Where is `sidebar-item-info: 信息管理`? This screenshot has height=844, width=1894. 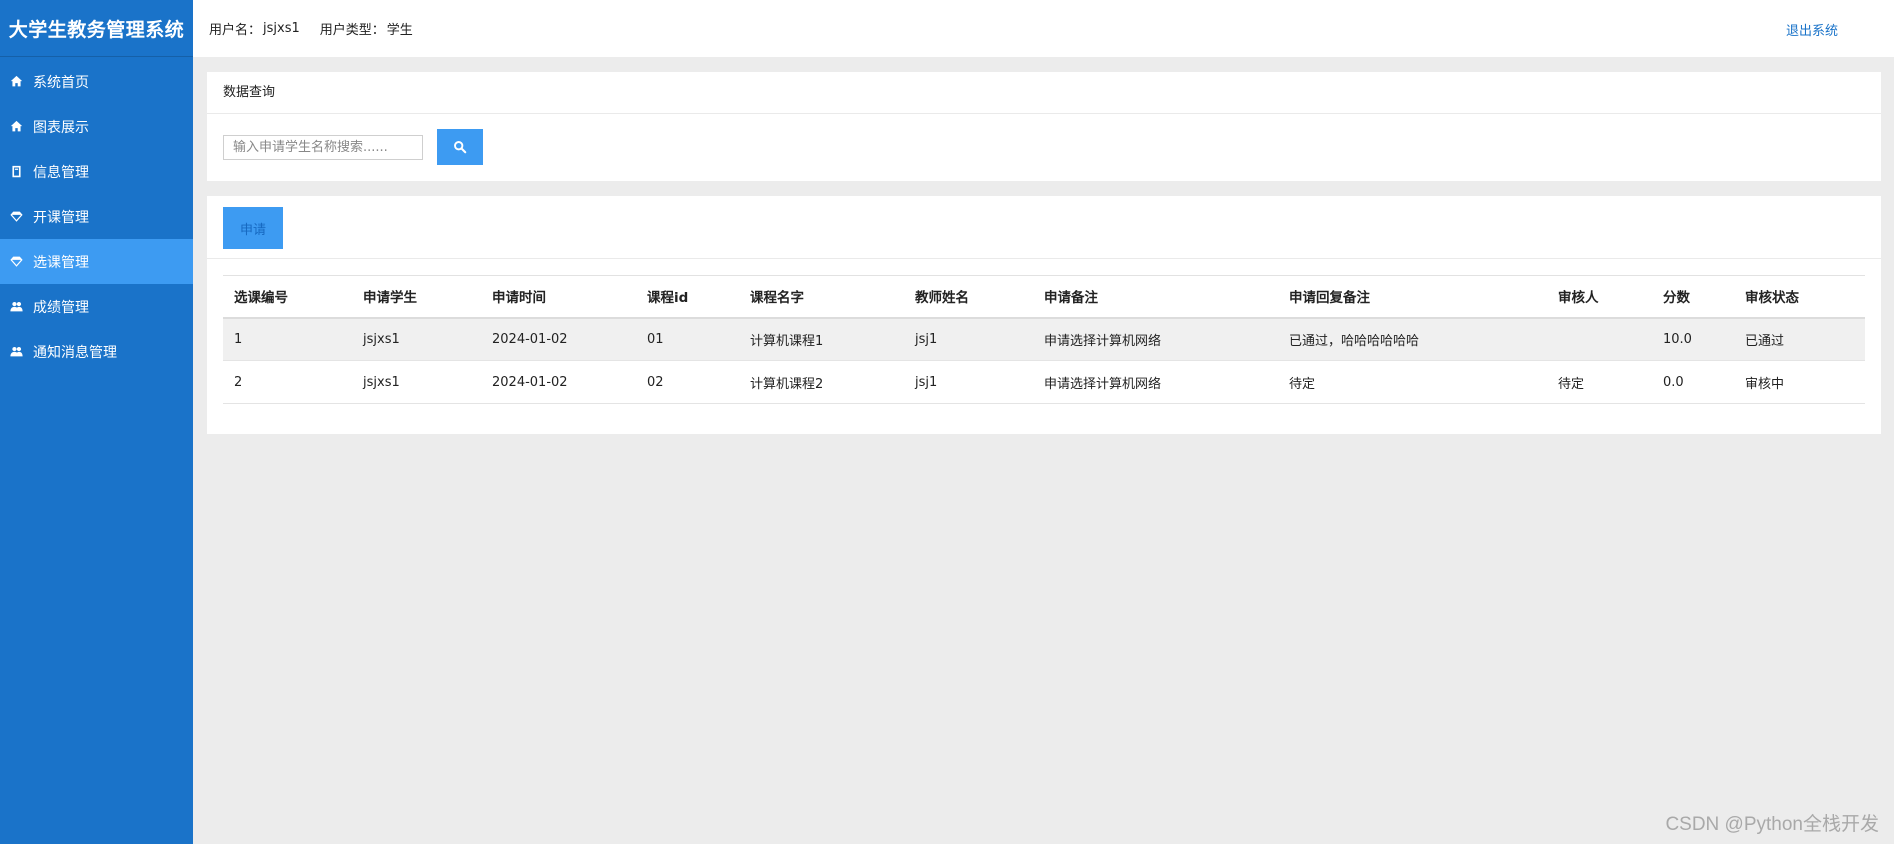
sidebar-item-info: 信息管理 is located at coordinates (96, 171).